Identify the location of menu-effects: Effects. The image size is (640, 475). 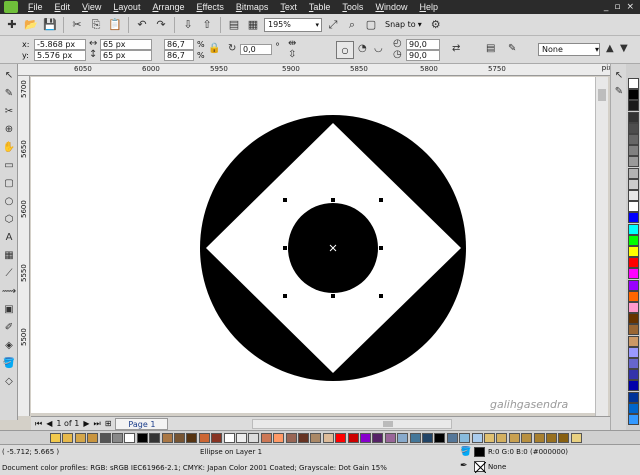
(209, 7).